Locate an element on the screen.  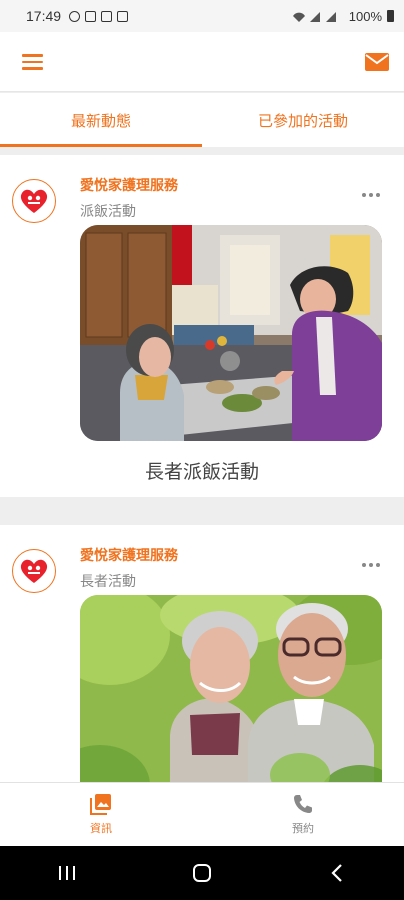
tab-latest-news: 最新動態 is located at coordinates (101, 120).